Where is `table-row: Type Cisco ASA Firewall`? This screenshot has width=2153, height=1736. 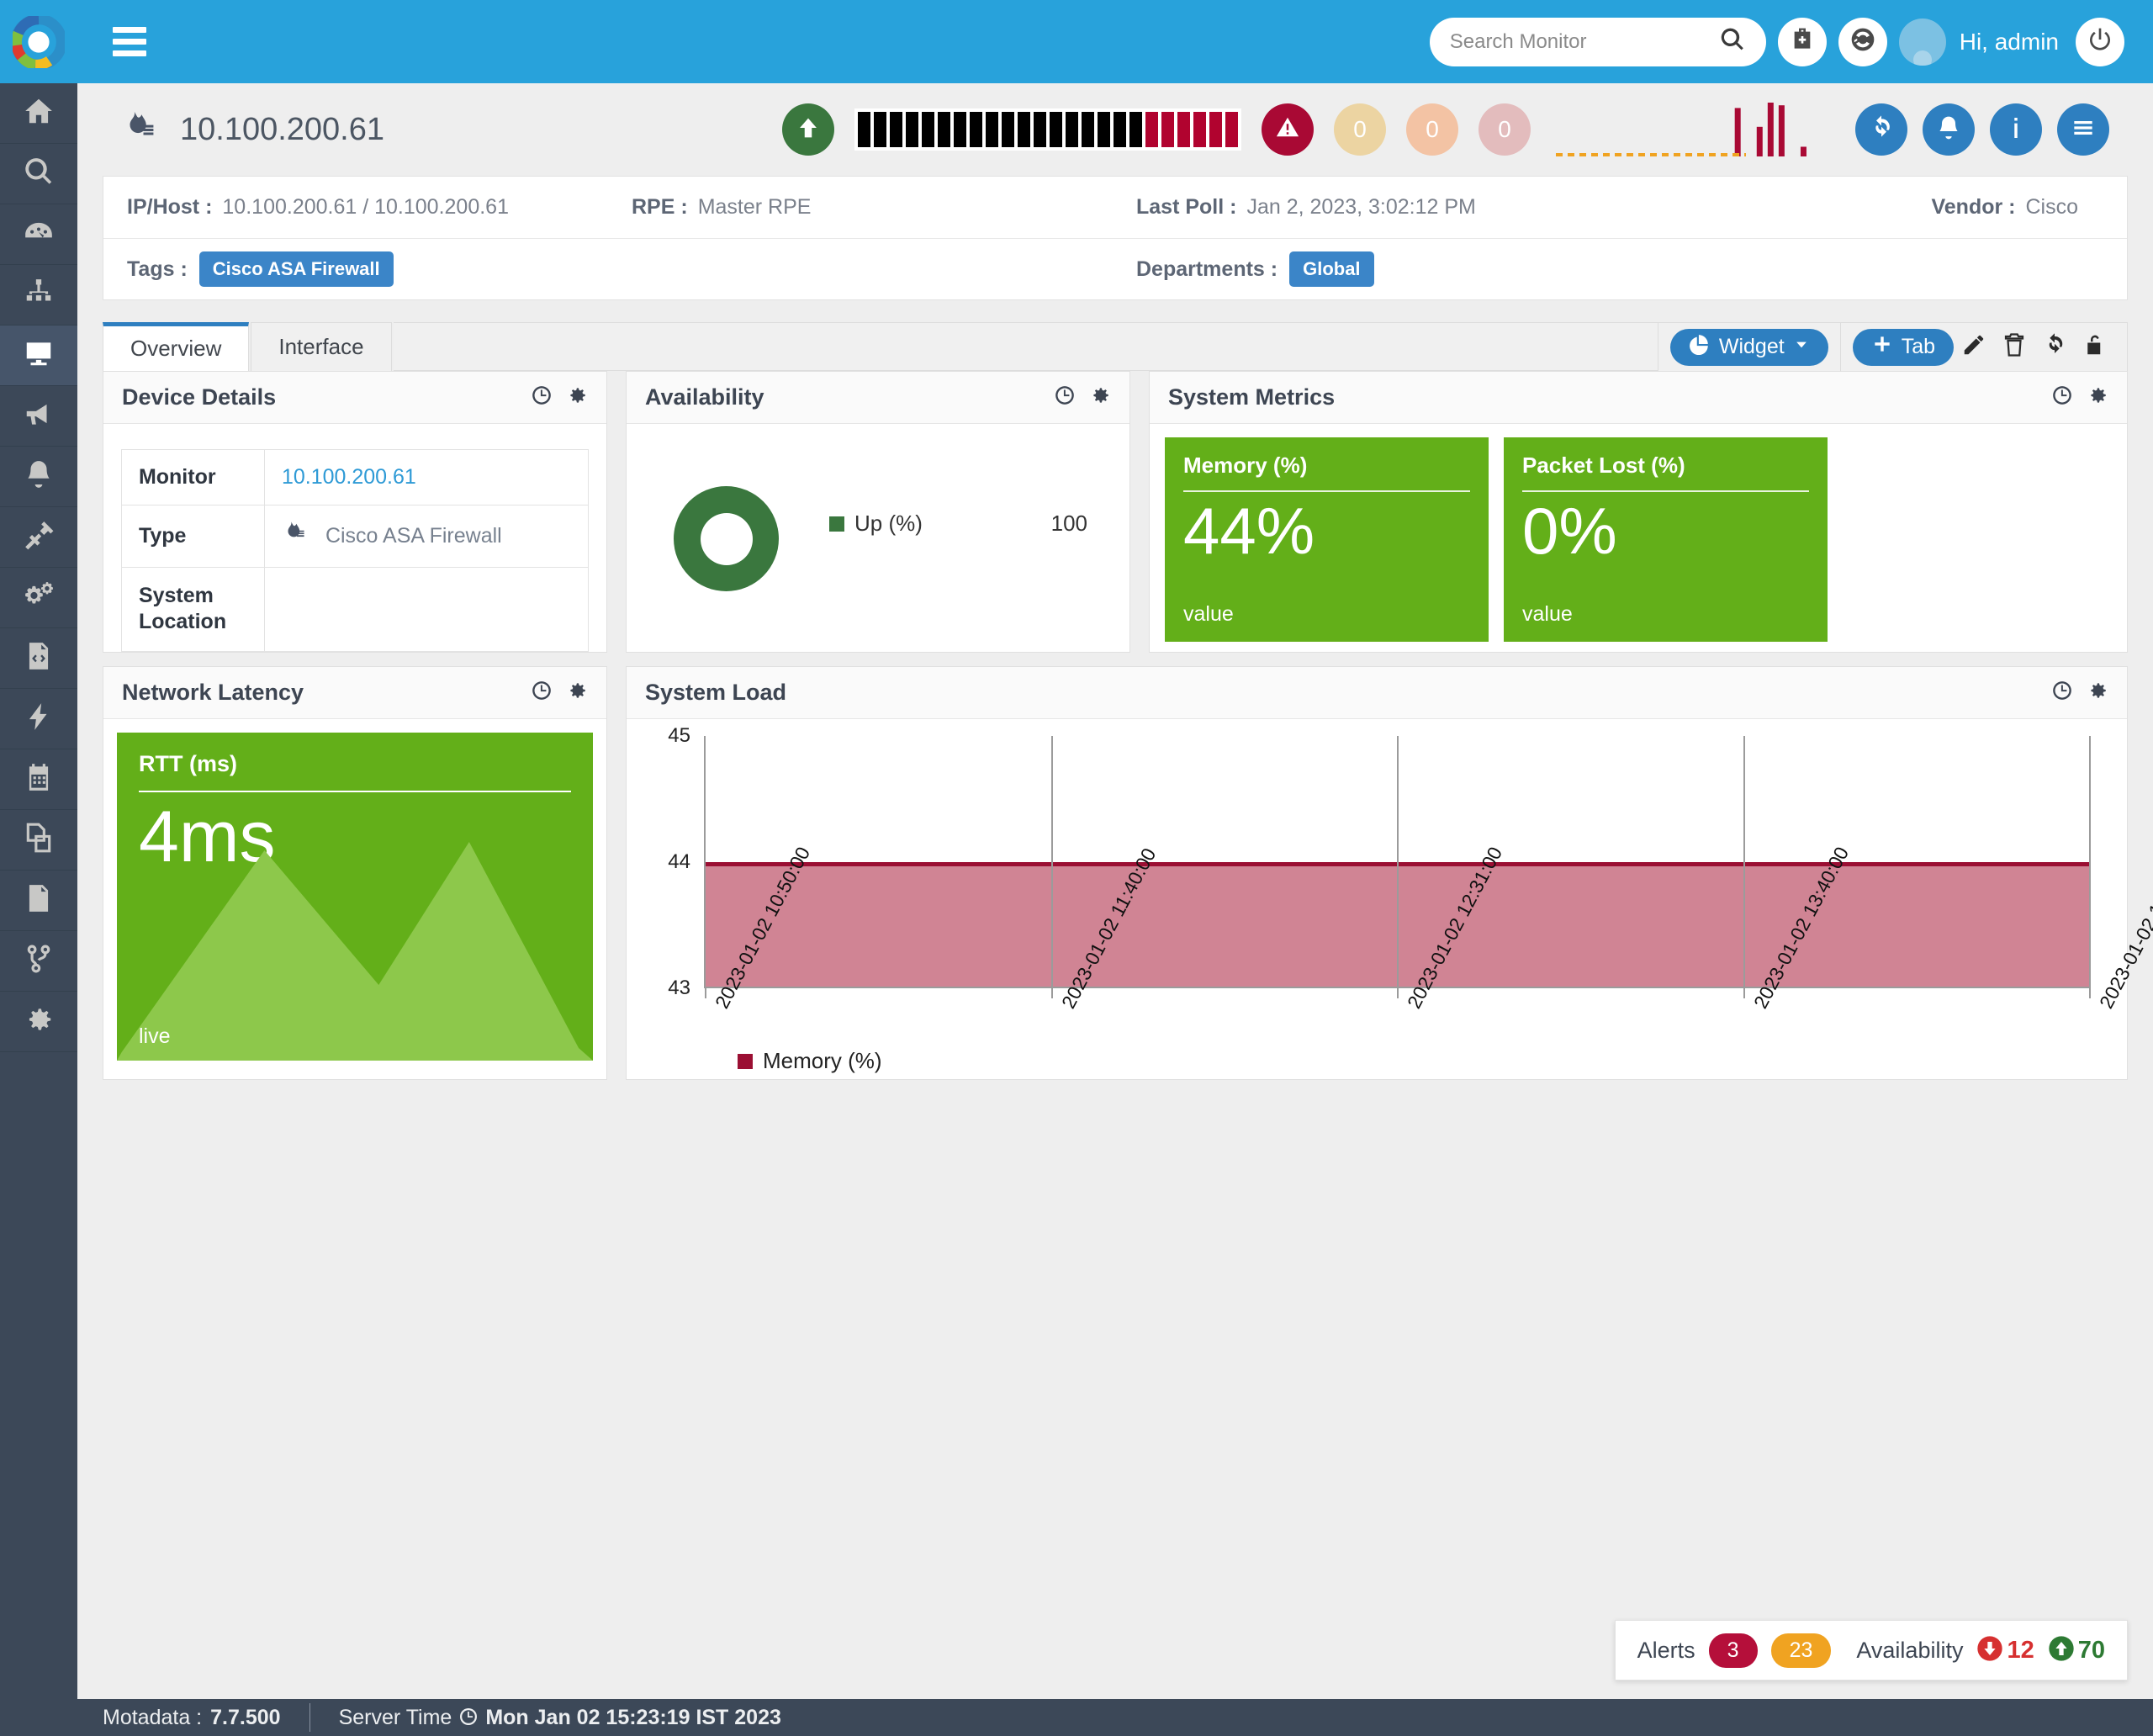
table-row: Type Cisco ASA Firewall is located at coordinates (355, 536).